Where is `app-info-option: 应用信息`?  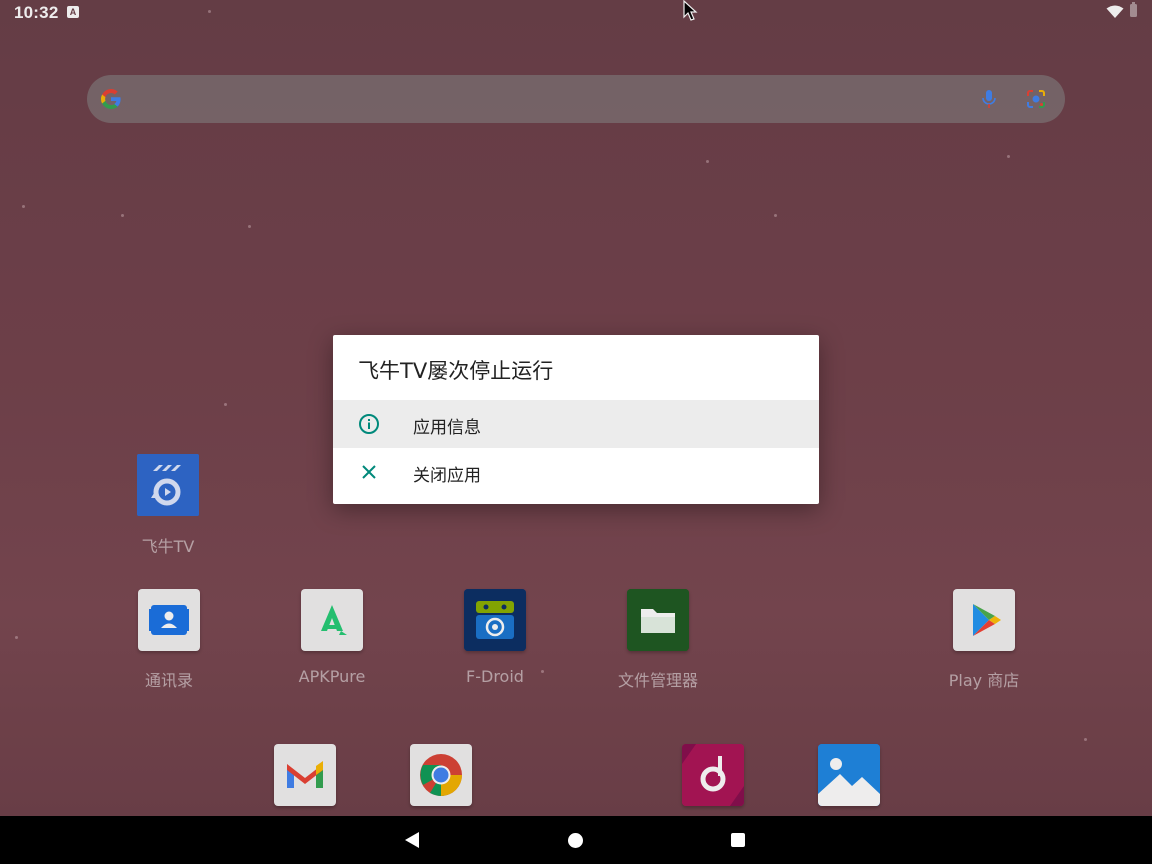
app-info-option: 应用信息 is located at coordinates (576, 424).